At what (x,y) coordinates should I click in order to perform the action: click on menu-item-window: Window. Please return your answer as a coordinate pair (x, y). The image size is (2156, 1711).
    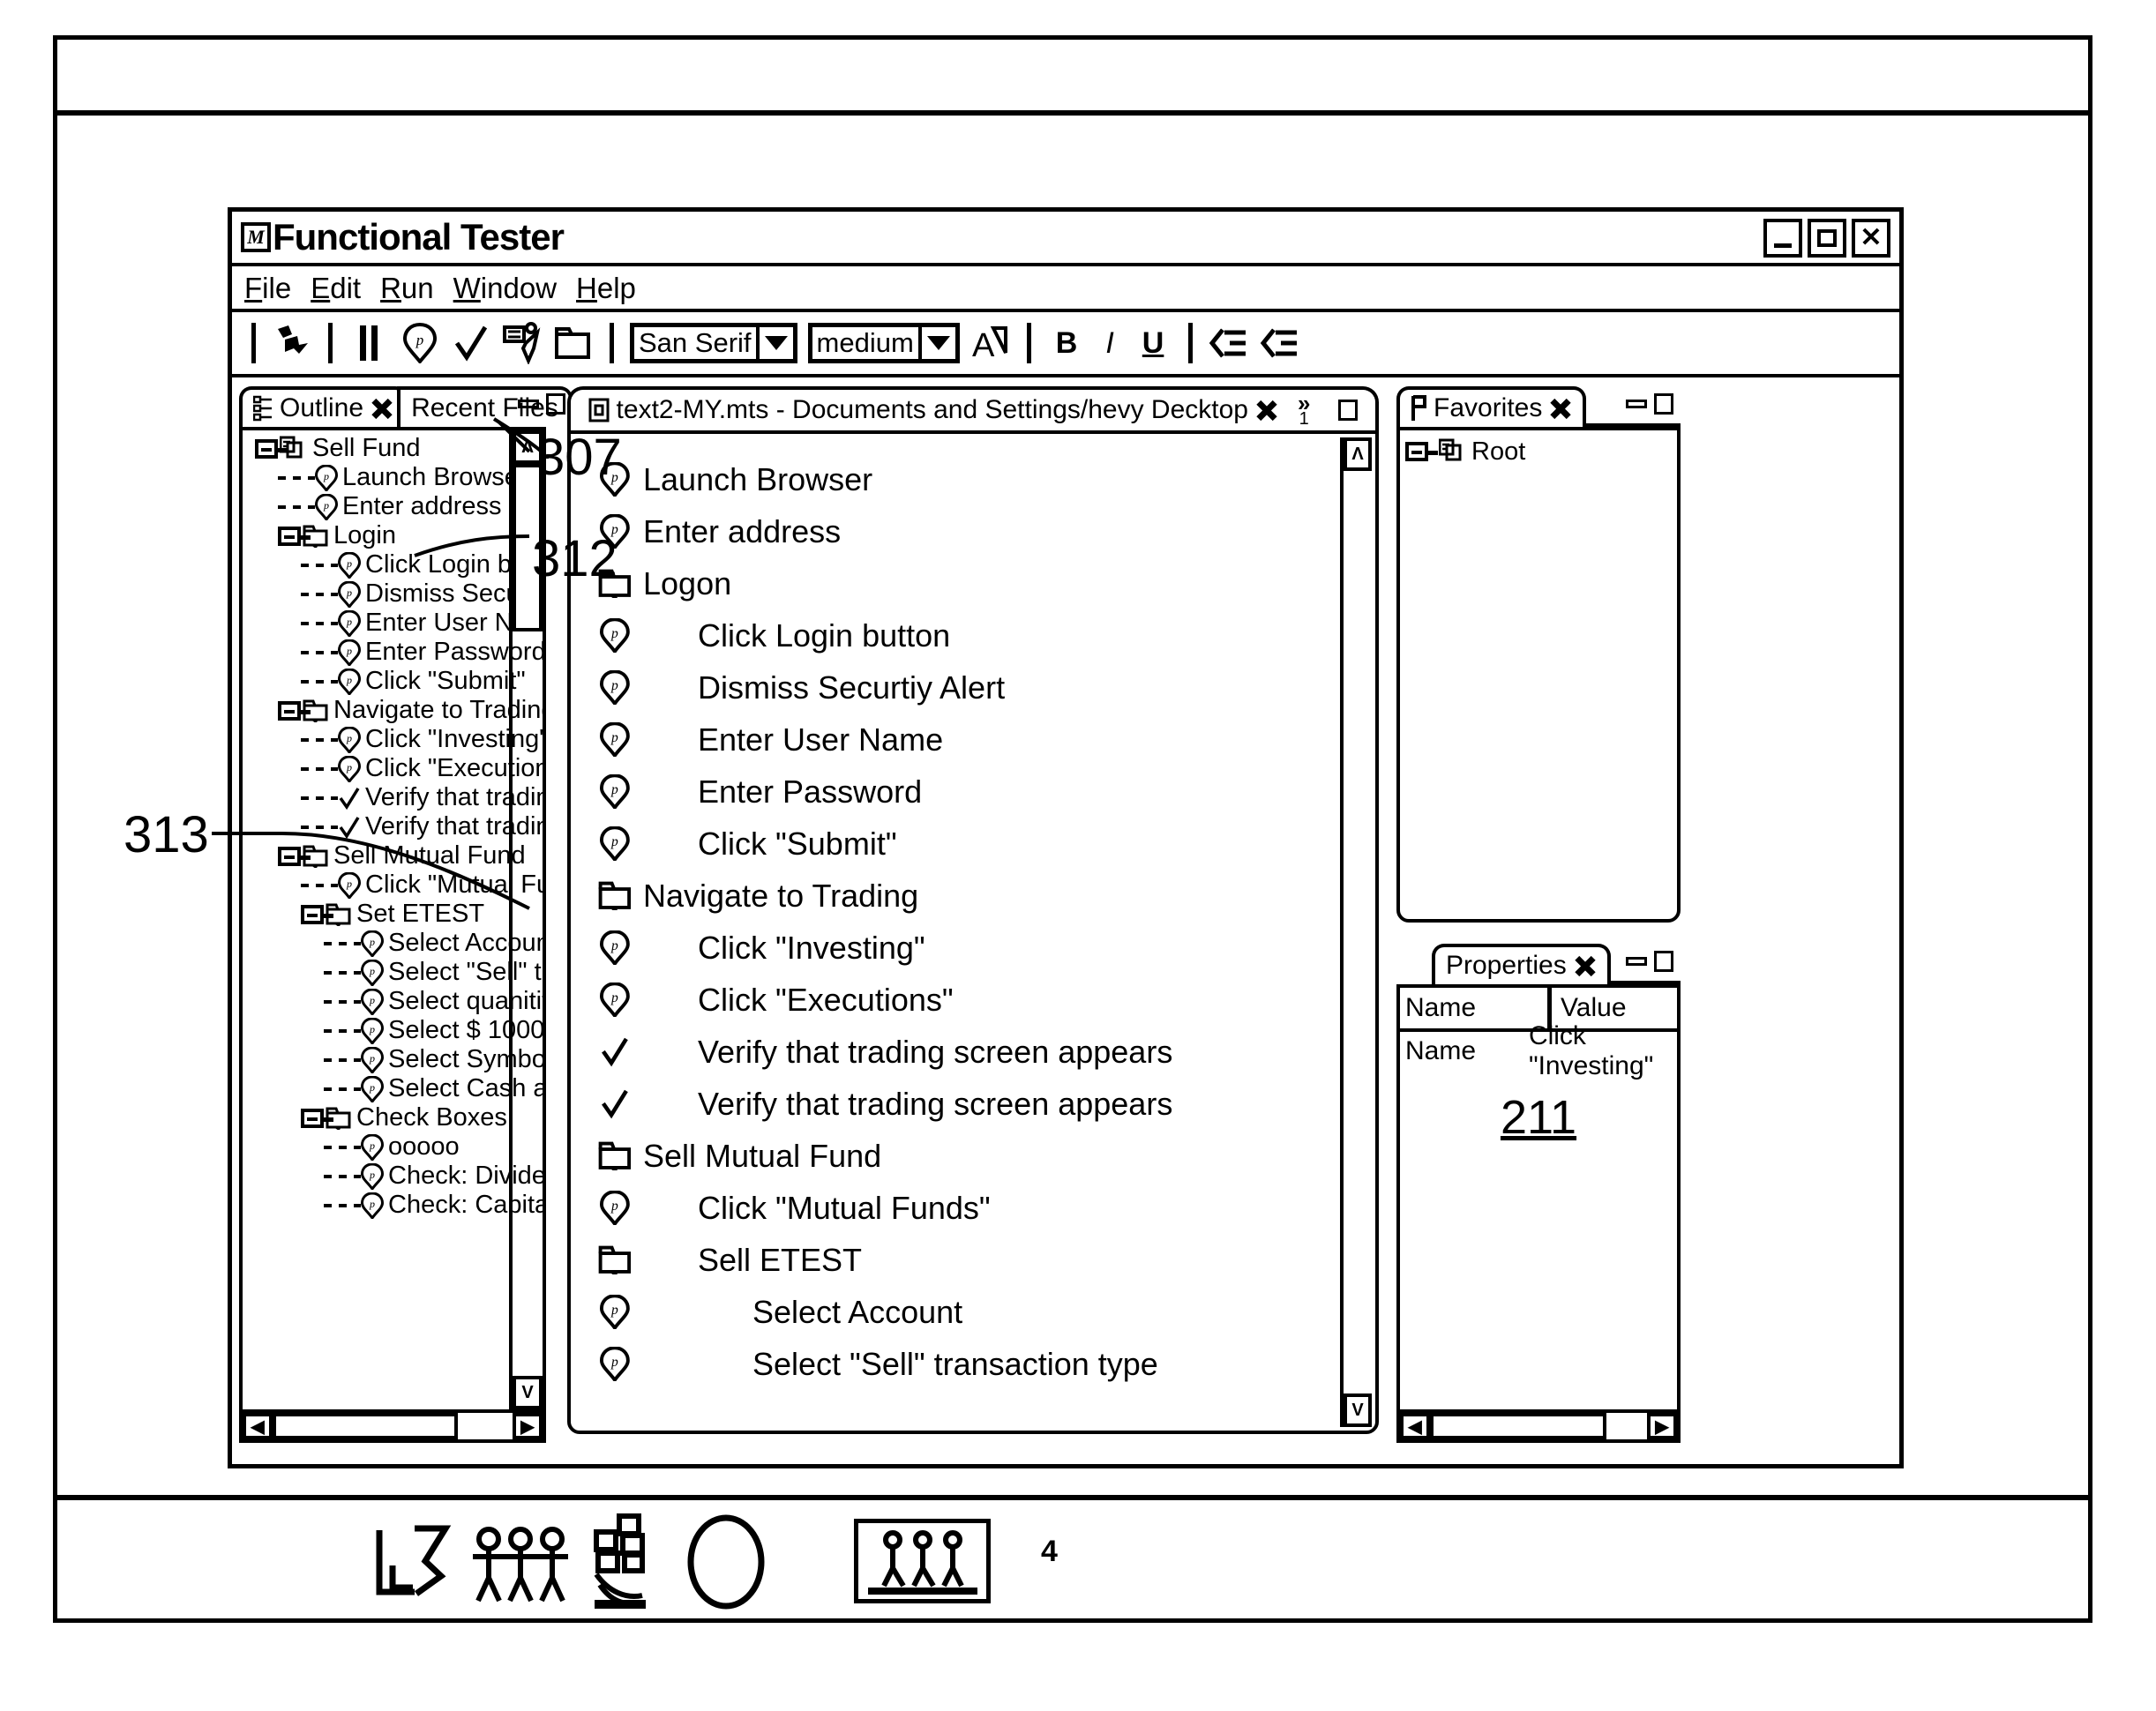
    Looking at the image, I should click on (505, 288).